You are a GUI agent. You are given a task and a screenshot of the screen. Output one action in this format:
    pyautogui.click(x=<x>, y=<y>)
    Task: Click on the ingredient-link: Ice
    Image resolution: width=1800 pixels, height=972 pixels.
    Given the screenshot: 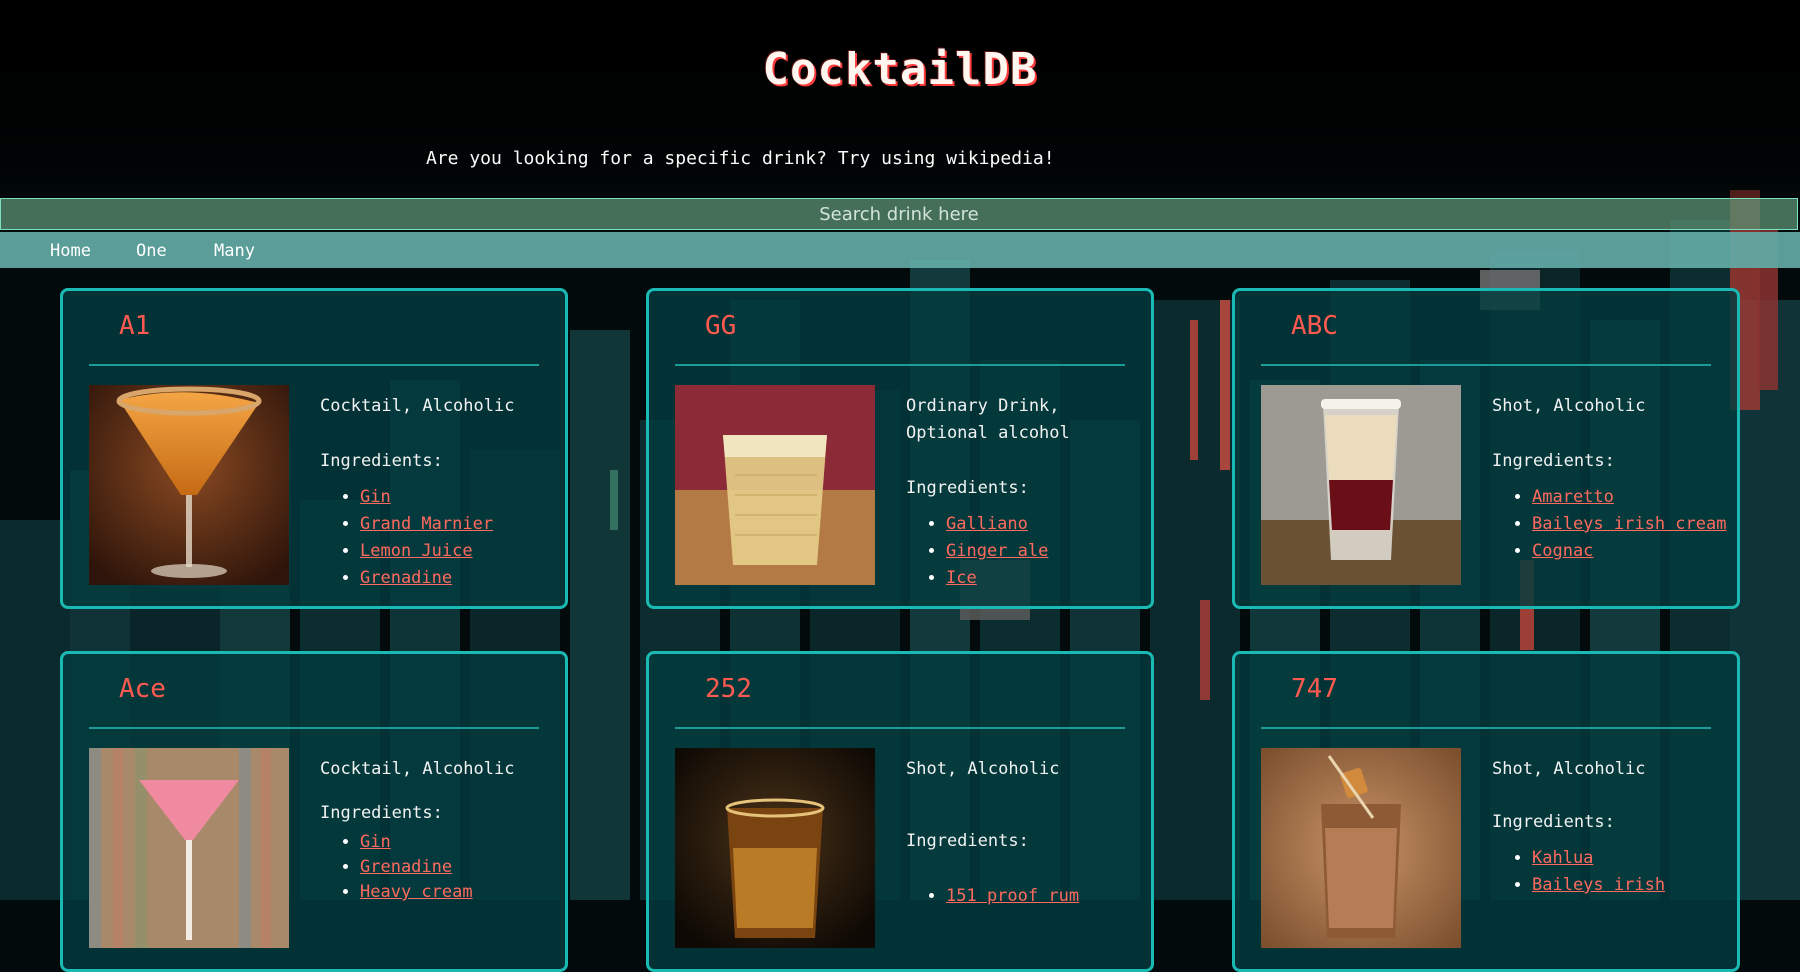 What is the action you would take?
    pyautogui.click(x=961, y=578)
    